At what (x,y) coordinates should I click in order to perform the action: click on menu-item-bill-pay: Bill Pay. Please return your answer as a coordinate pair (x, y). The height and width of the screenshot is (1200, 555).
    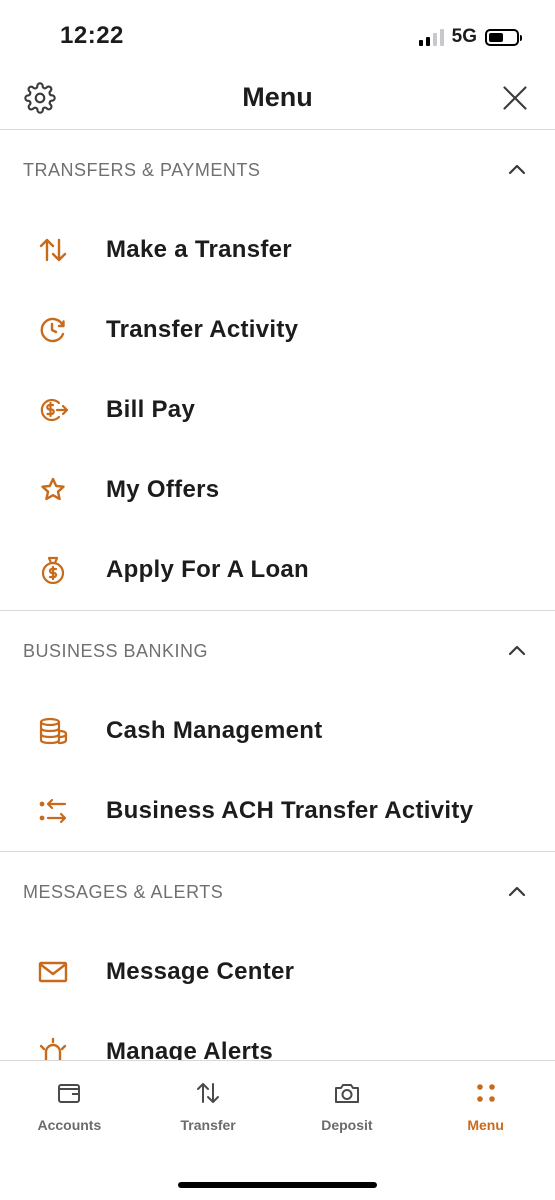
    Looking at the image, I should click on (277, 410).